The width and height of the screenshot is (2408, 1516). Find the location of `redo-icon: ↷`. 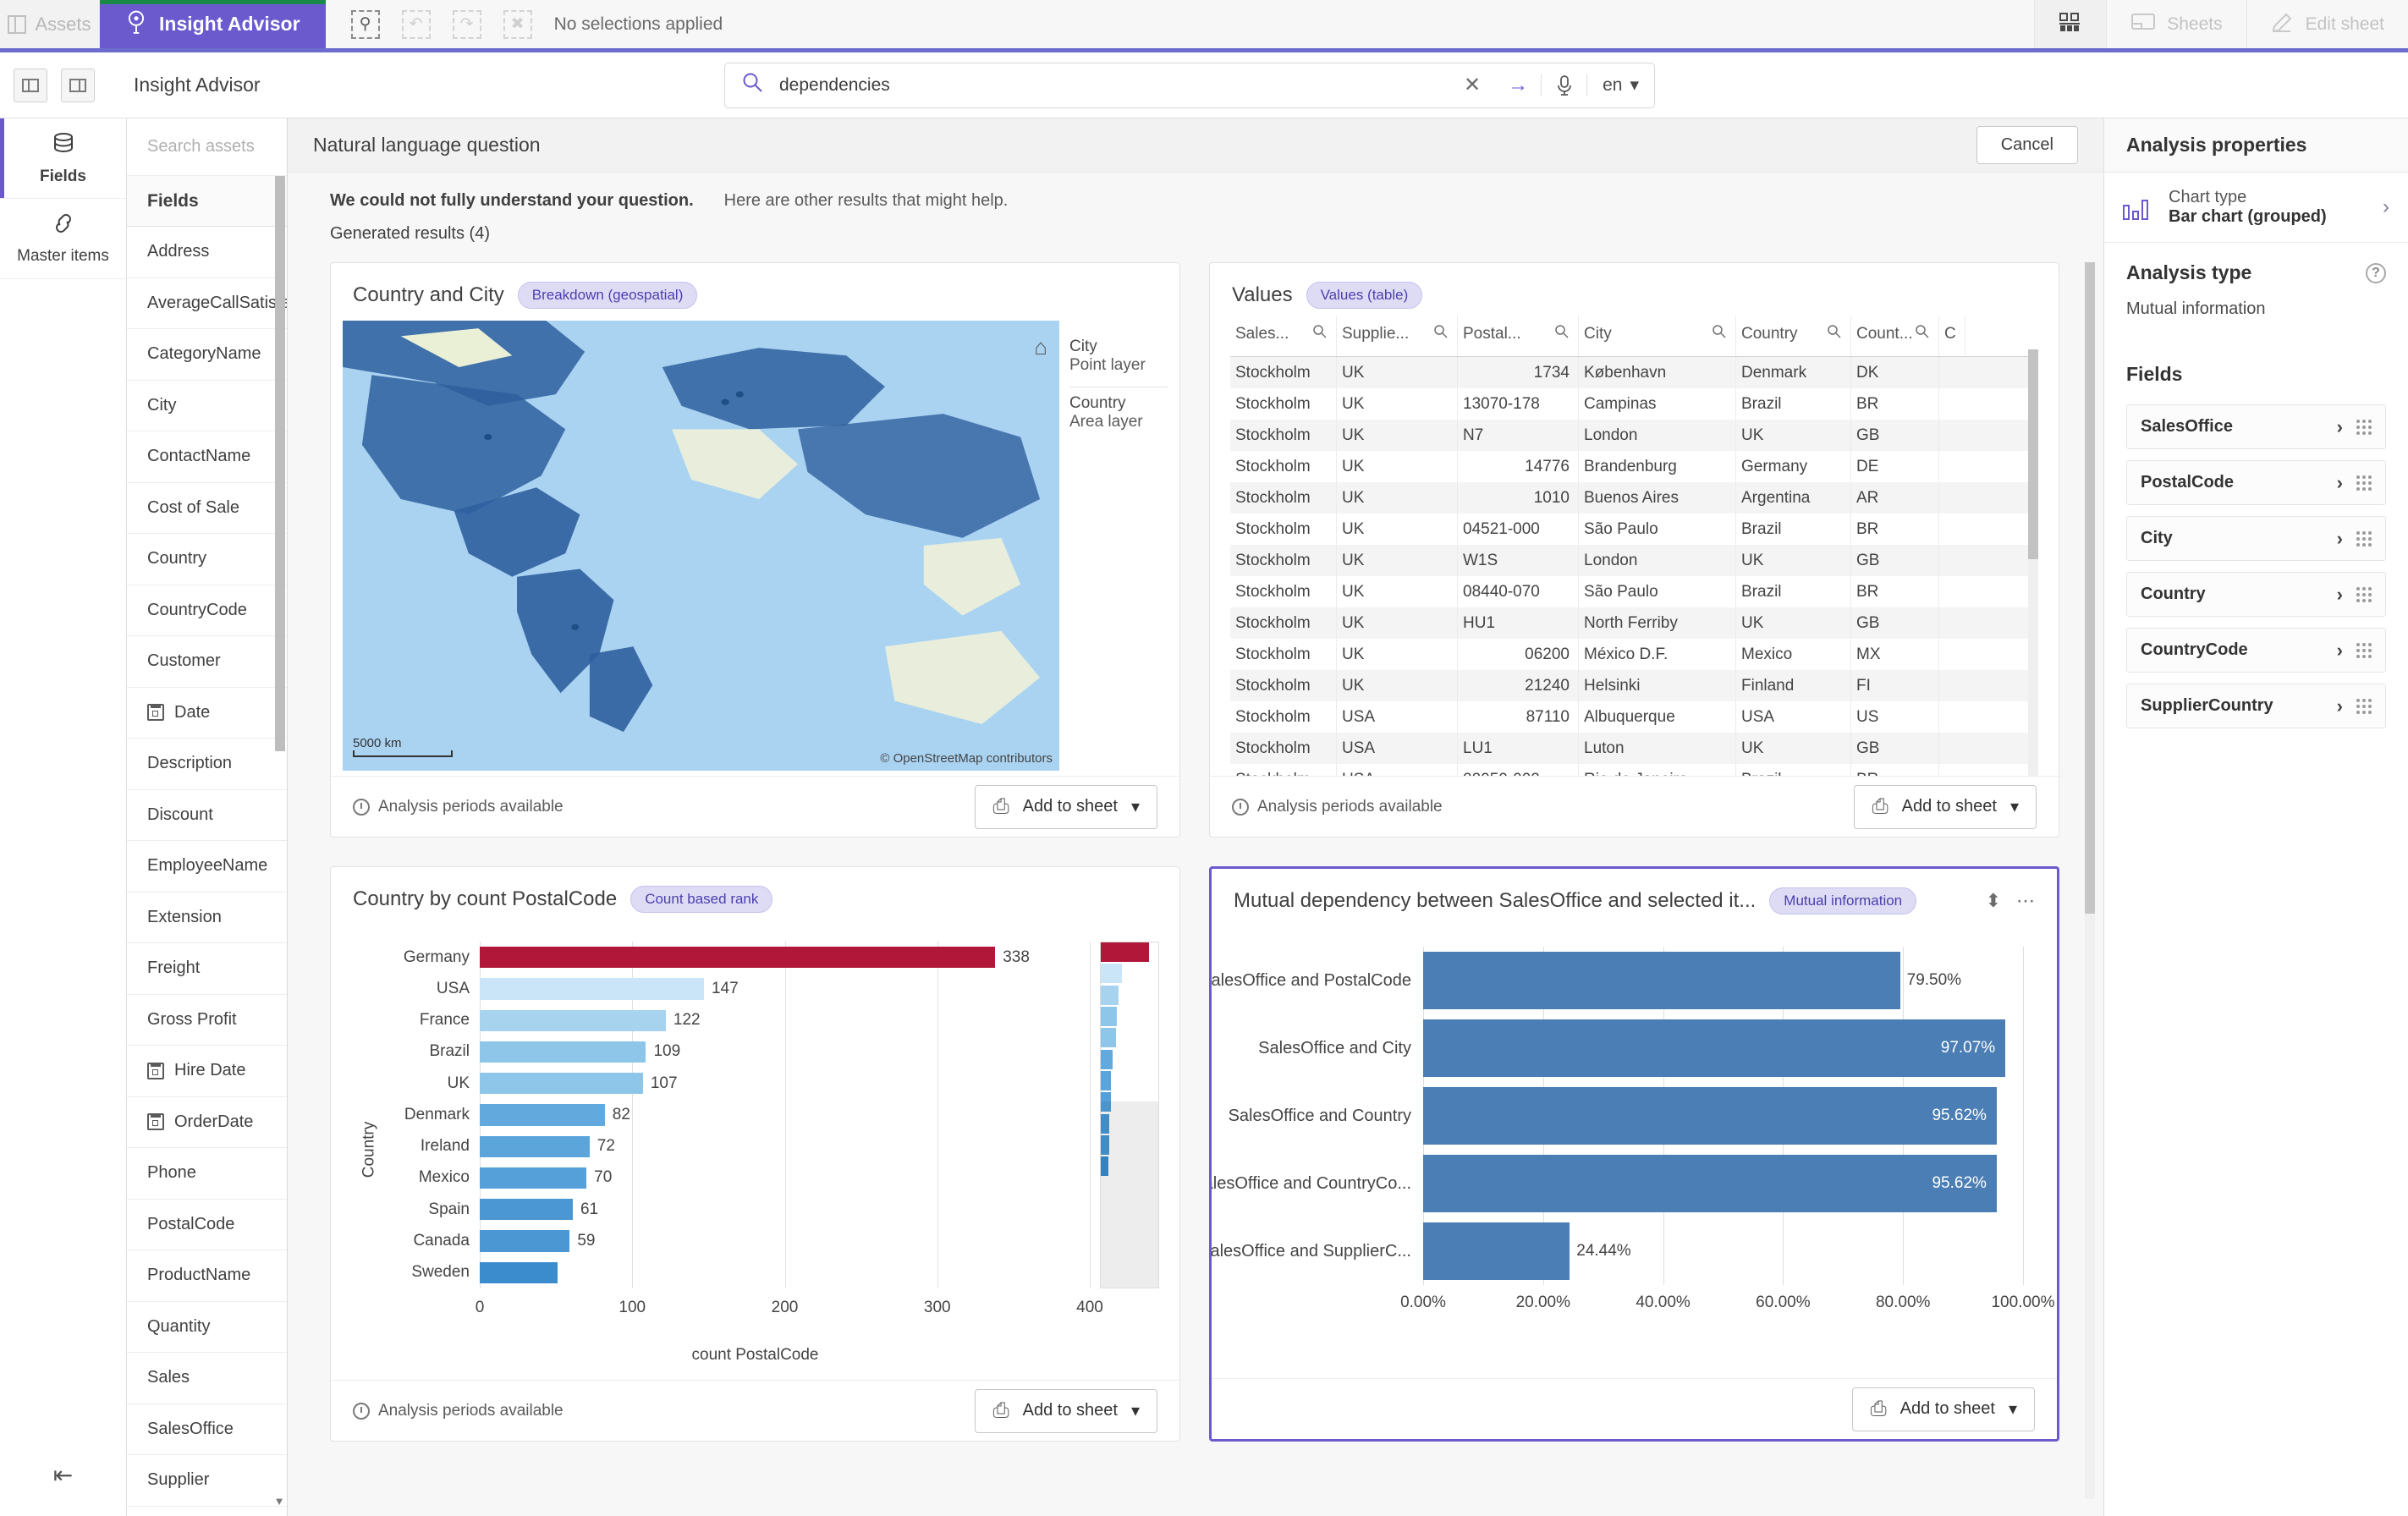

redo-icon: ↷ is located at coordinates (466, 24).